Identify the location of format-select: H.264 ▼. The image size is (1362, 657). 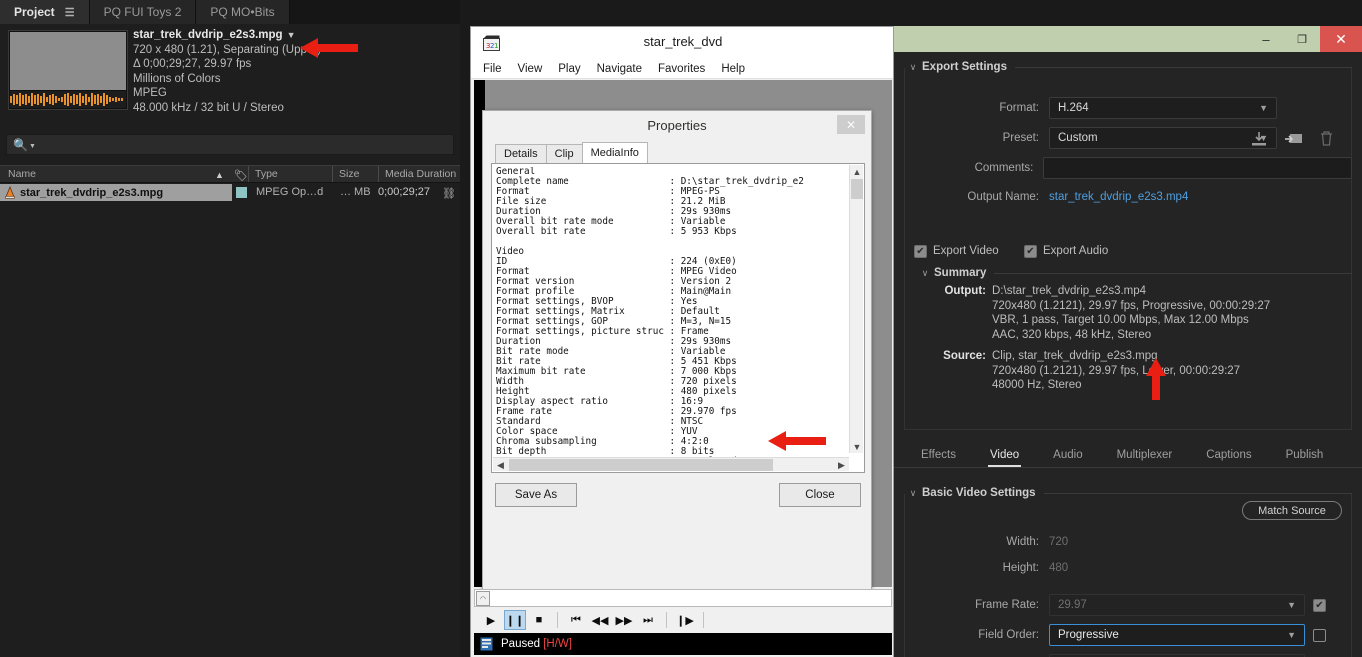
(1163, 108).